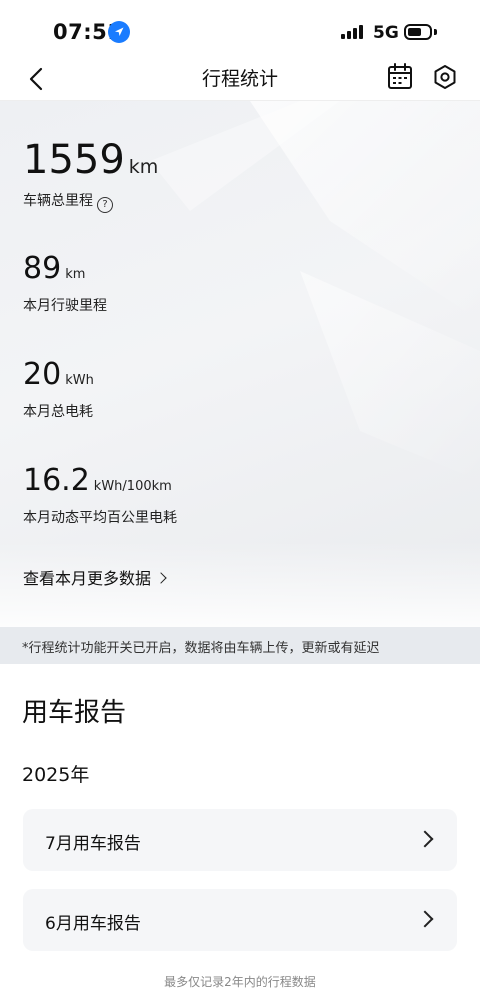 The image size is (480, 989). What do you see at coordinates (240, 79) in the screenshot?
I see `nav-bar: 行程统计` at bounding box center [240, 79].